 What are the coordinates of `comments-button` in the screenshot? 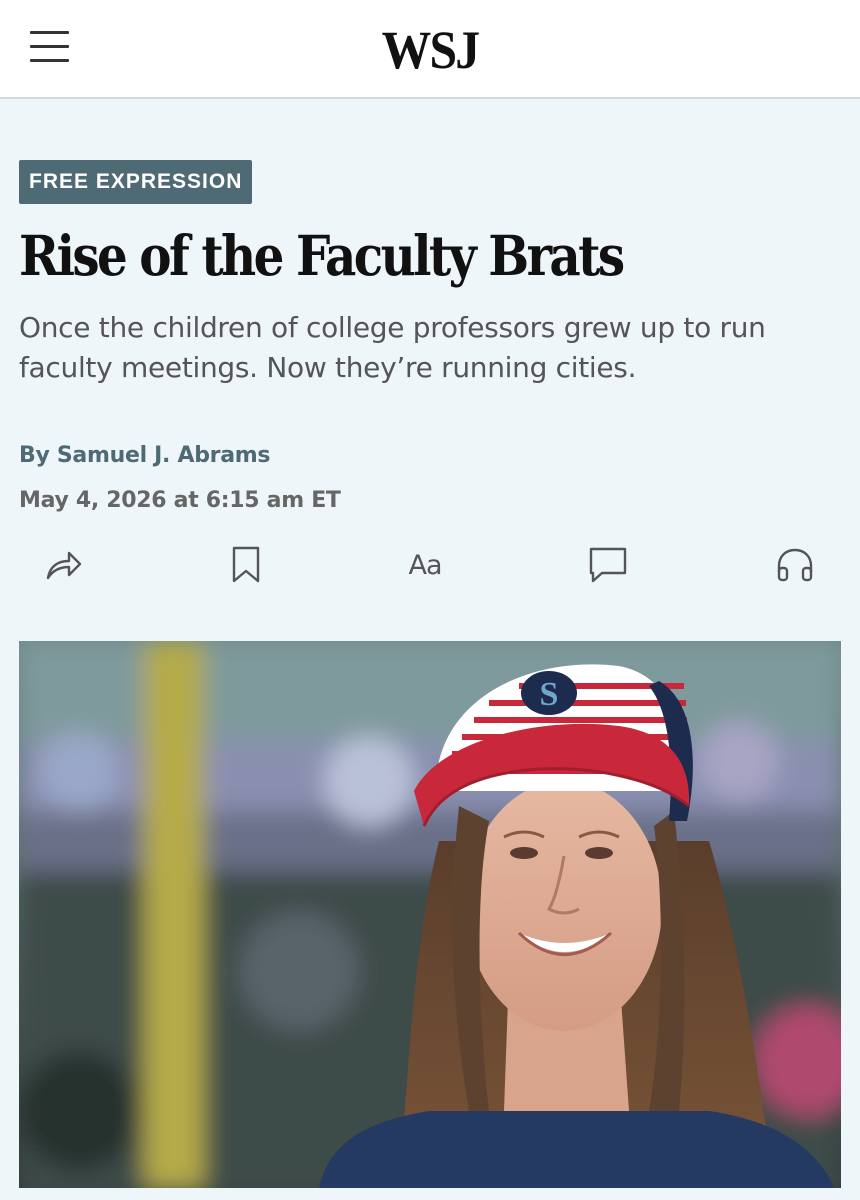 It's located at (608, 565).